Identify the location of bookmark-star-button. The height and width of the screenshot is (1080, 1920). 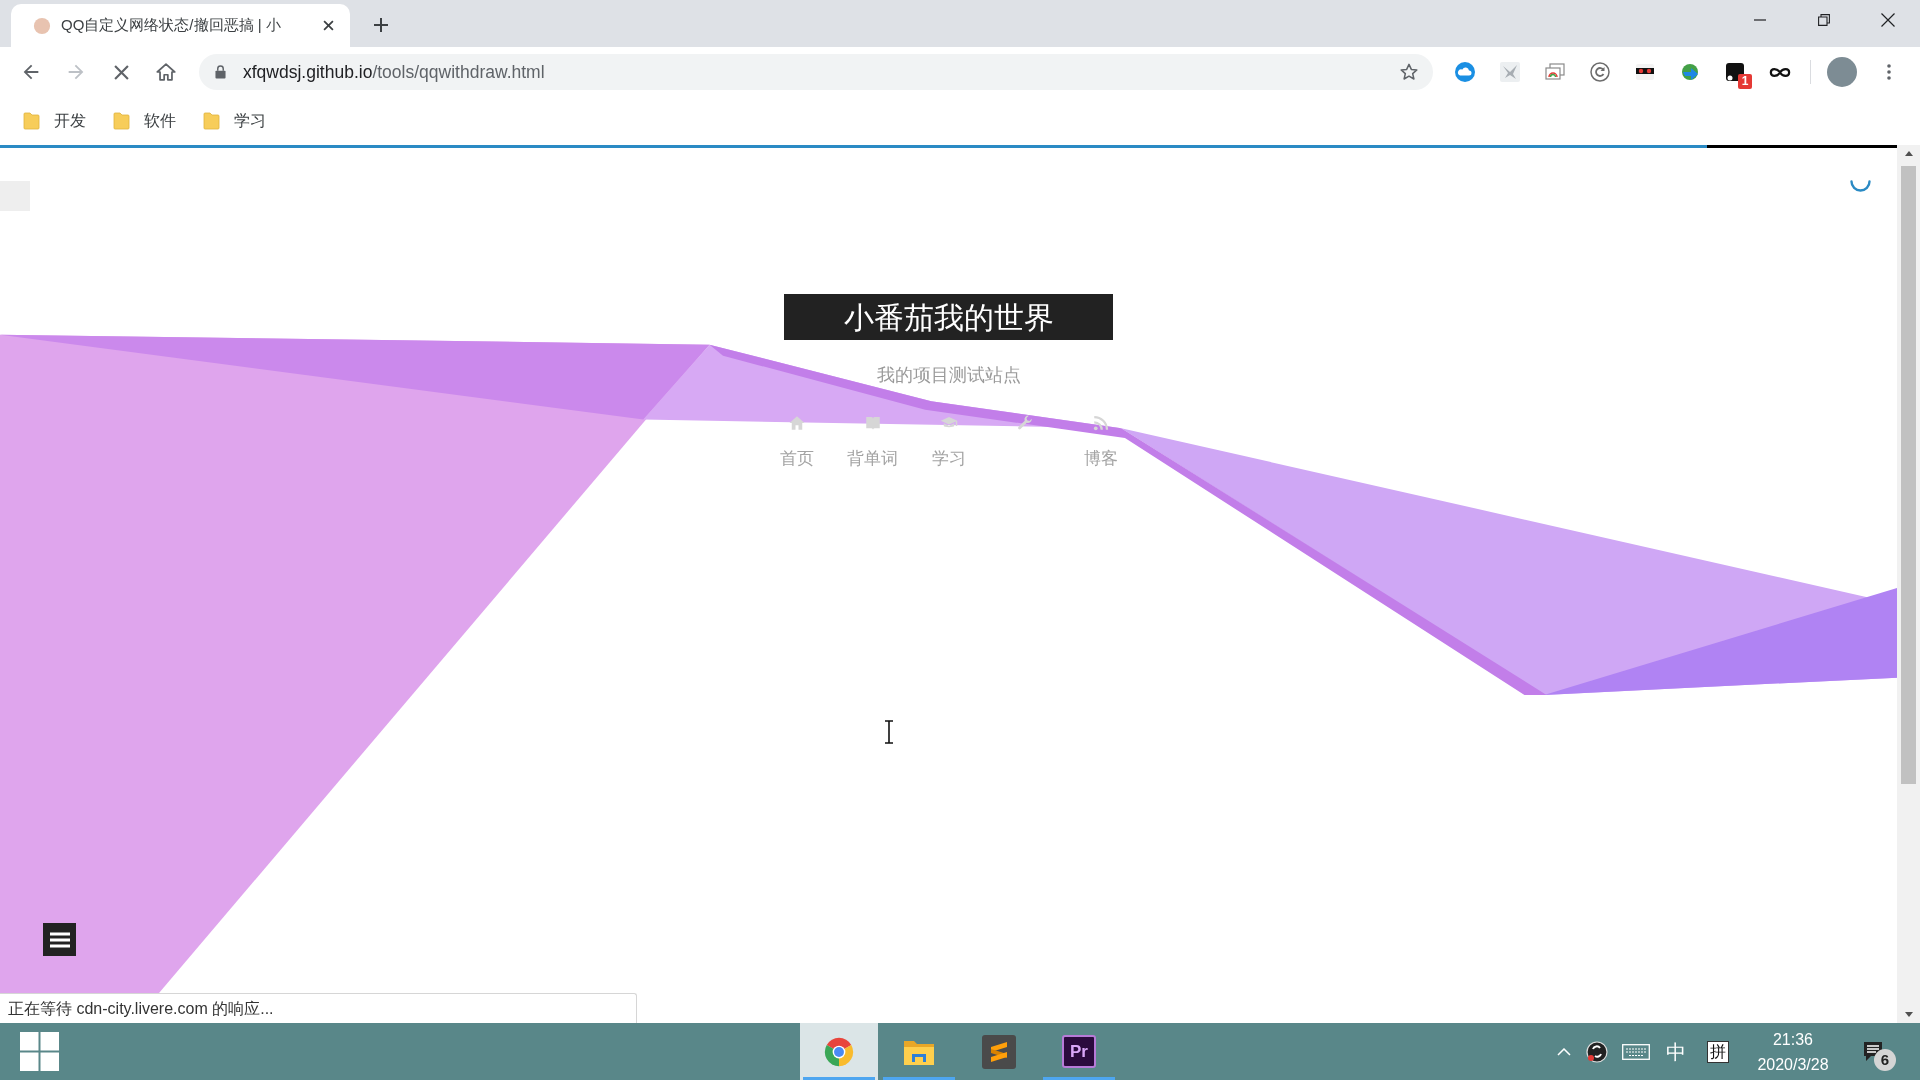
(1409, 72).